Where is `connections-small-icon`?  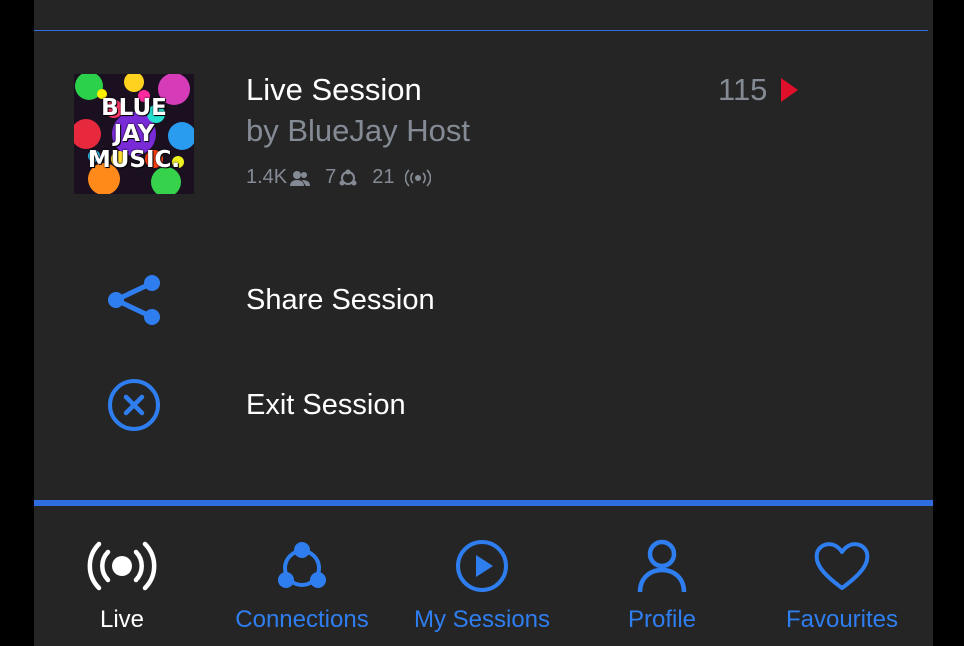 connections-small-icon is located at coordinates (348, 178).